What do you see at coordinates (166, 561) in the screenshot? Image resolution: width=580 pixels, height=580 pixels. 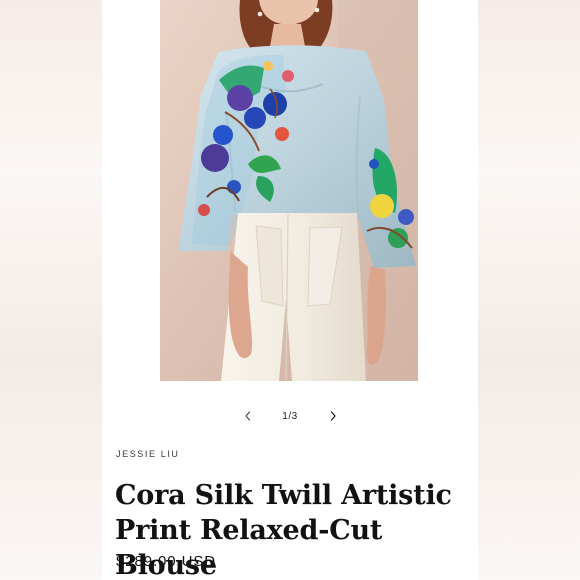 I see `product-price: $289.00 USD` at bounding box center [166, 561].